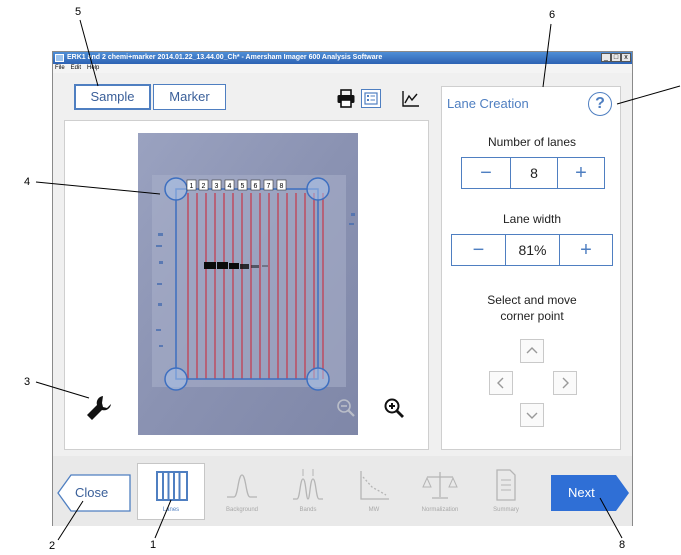 This screenshot has width=681, height=555. What do you see at coordinates (52, 546) in the screenshot?
I see `callout-2: 2` at bounding box center [52, 546].